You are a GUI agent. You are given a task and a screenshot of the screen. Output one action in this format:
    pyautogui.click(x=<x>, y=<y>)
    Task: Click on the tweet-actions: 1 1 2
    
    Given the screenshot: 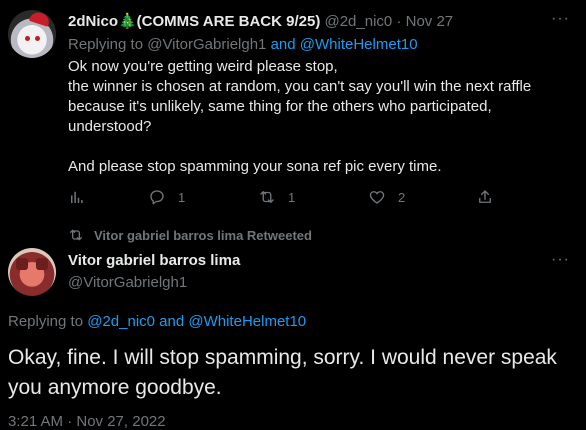 What is the action you would take?
    pyautogui.click(x=283, y=199)
    